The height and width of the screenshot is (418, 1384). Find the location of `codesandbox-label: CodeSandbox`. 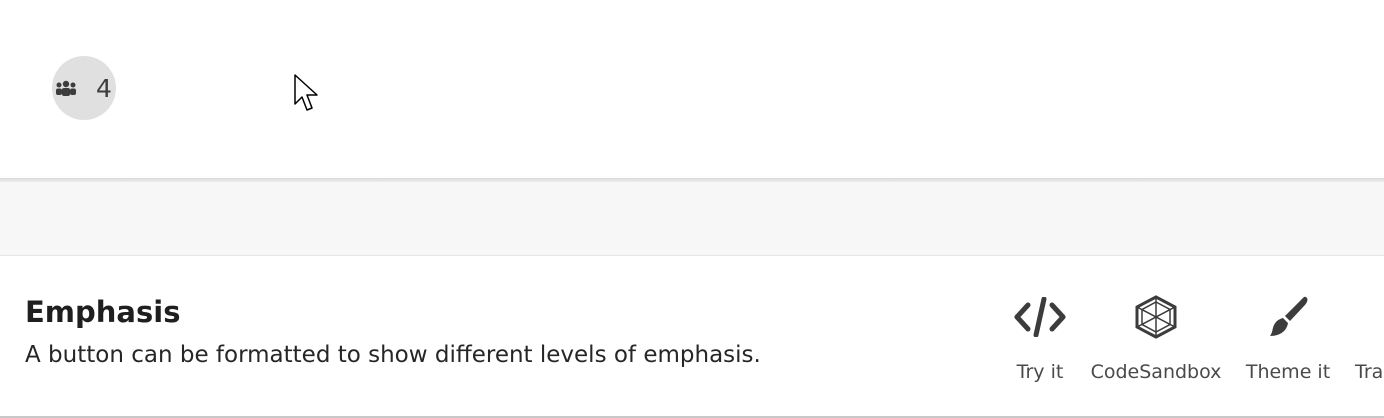

codesandbox-label: CodeSandbox is located at coordinates (1156, 372).